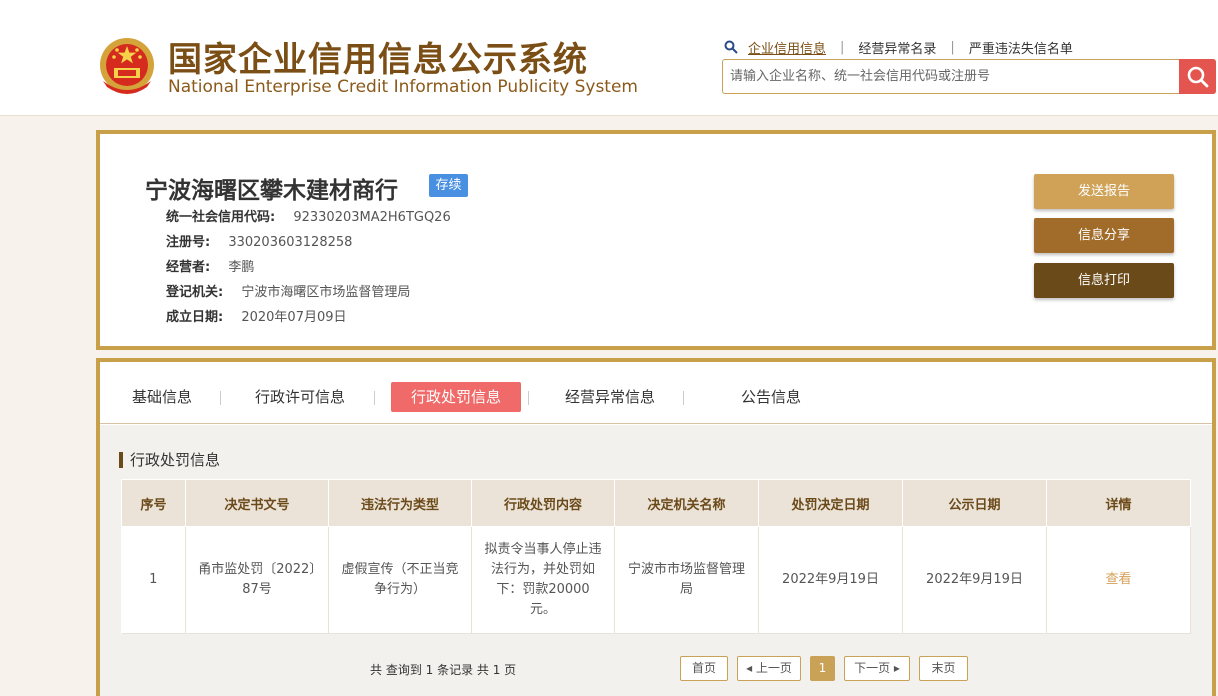  What do you see at coordinates (773, 668) in the screenshot?
I see `prev-page-label: 上一页` at bounding box center [773, 668].